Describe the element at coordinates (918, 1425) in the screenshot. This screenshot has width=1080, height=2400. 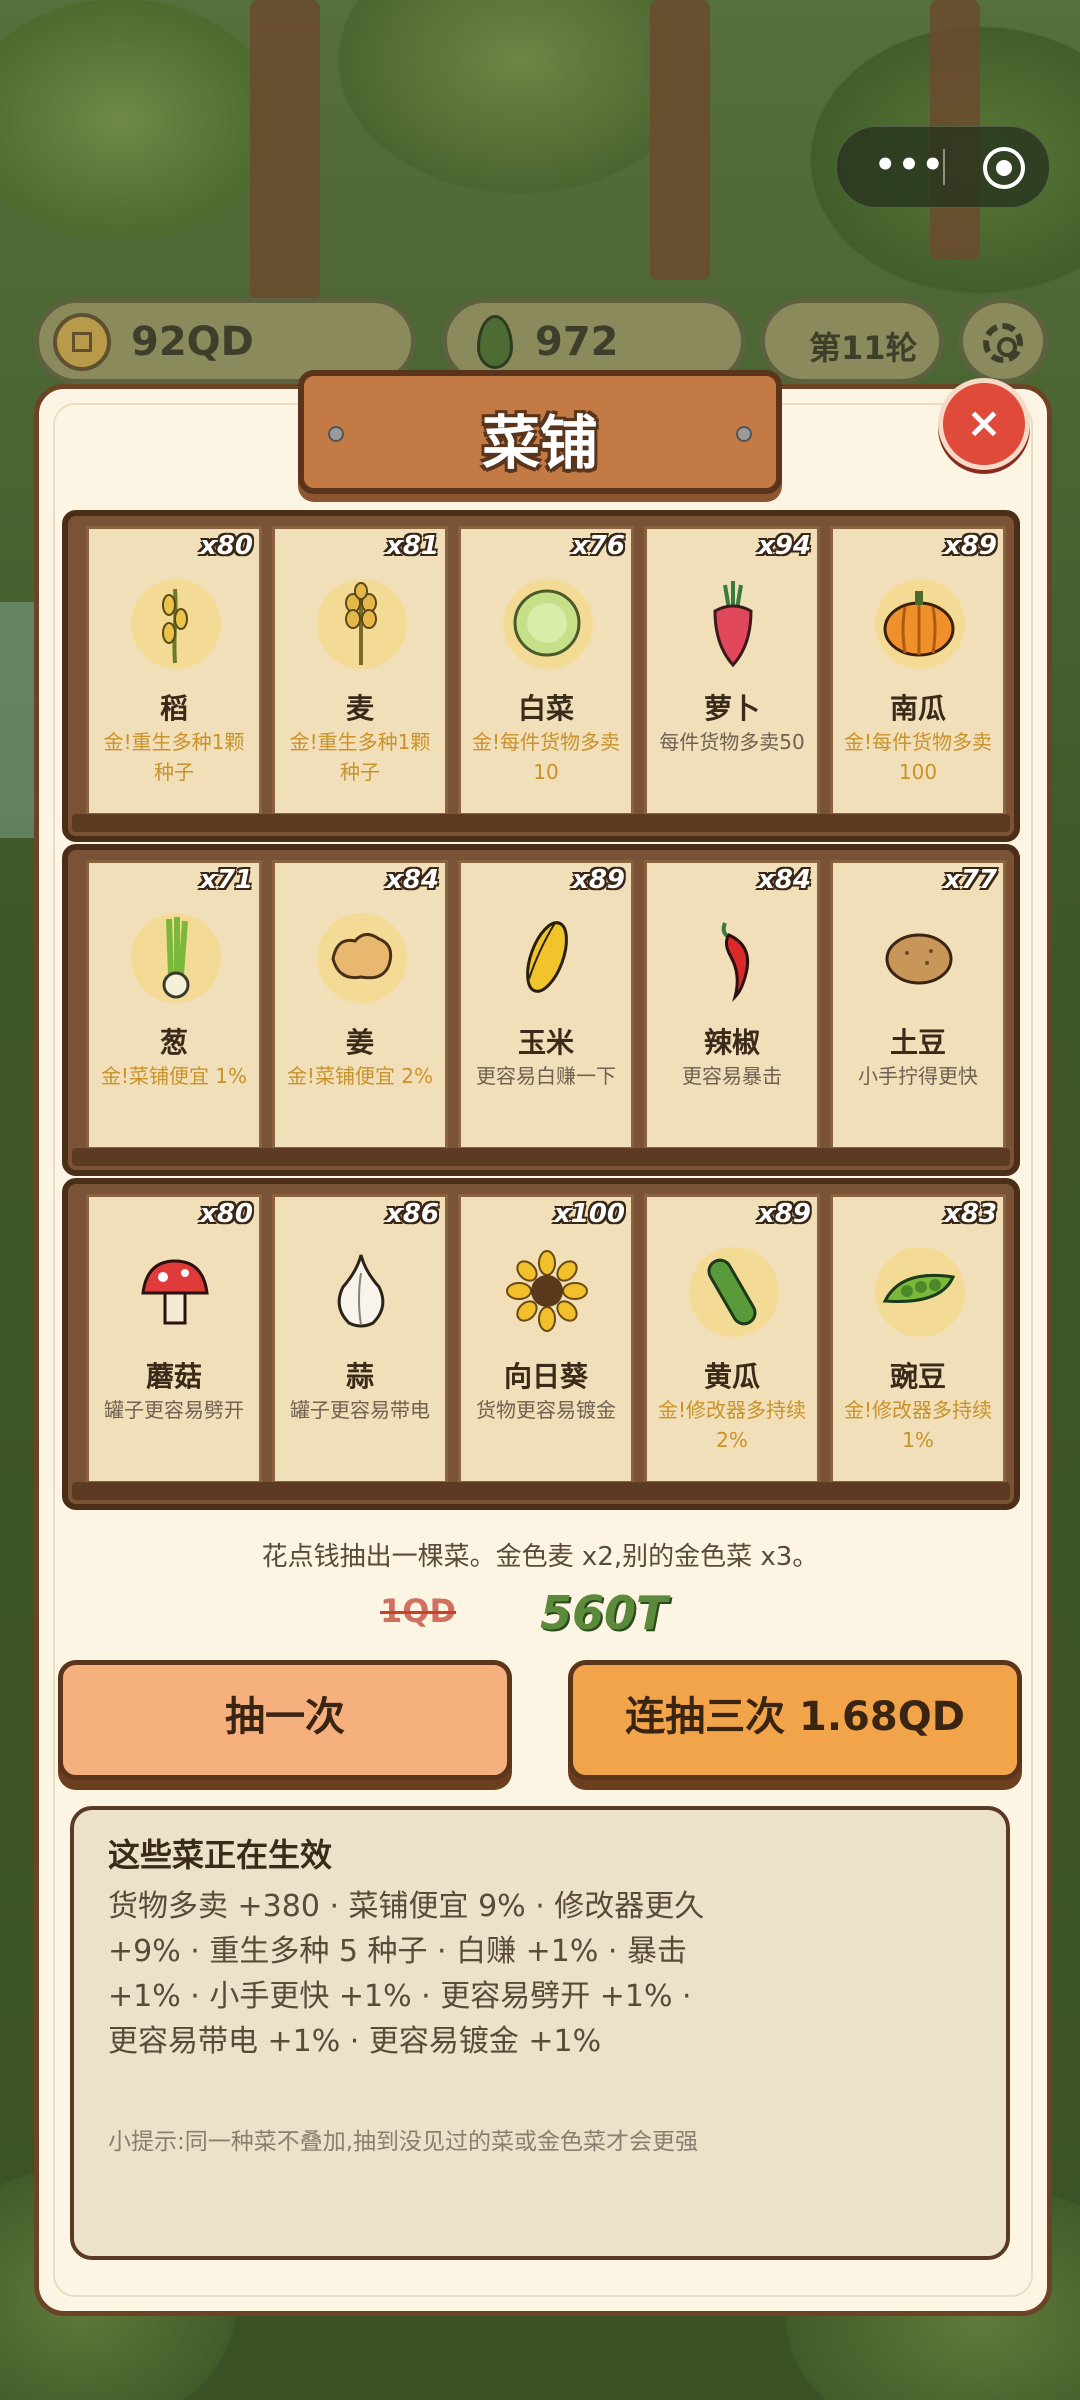
I see `veg-desc: 金!修改器多持续1%` at that location.